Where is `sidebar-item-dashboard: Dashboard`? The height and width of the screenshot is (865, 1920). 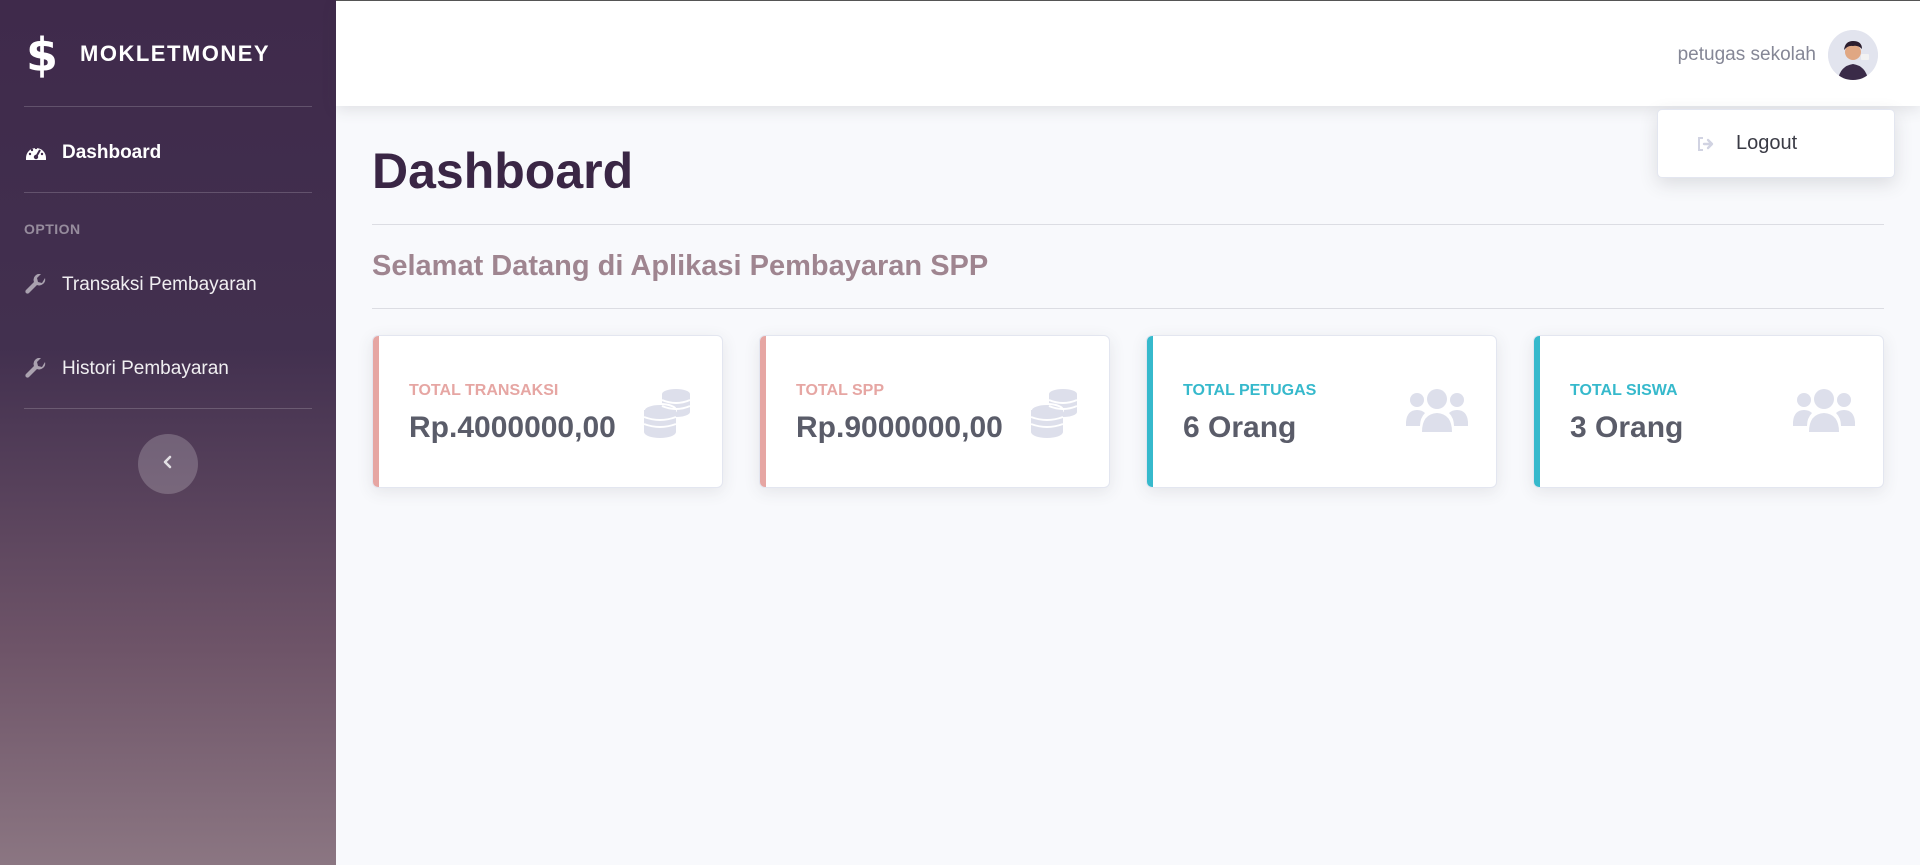 sidebar-item-dashboard: Dashboard is located at coordinates (168, 153).